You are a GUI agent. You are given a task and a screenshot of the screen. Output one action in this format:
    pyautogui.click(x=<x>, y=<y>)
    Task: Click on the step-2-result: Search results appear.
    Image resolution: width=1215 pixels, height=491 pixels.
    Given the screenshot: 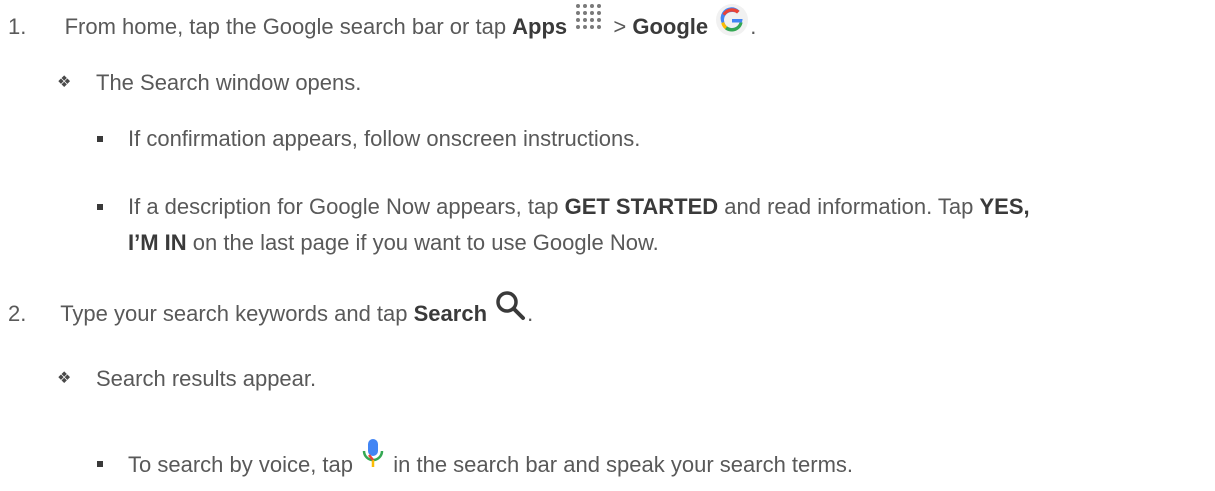 What is the action you would take?
    pyautogui.click(x=206, y=378)
    